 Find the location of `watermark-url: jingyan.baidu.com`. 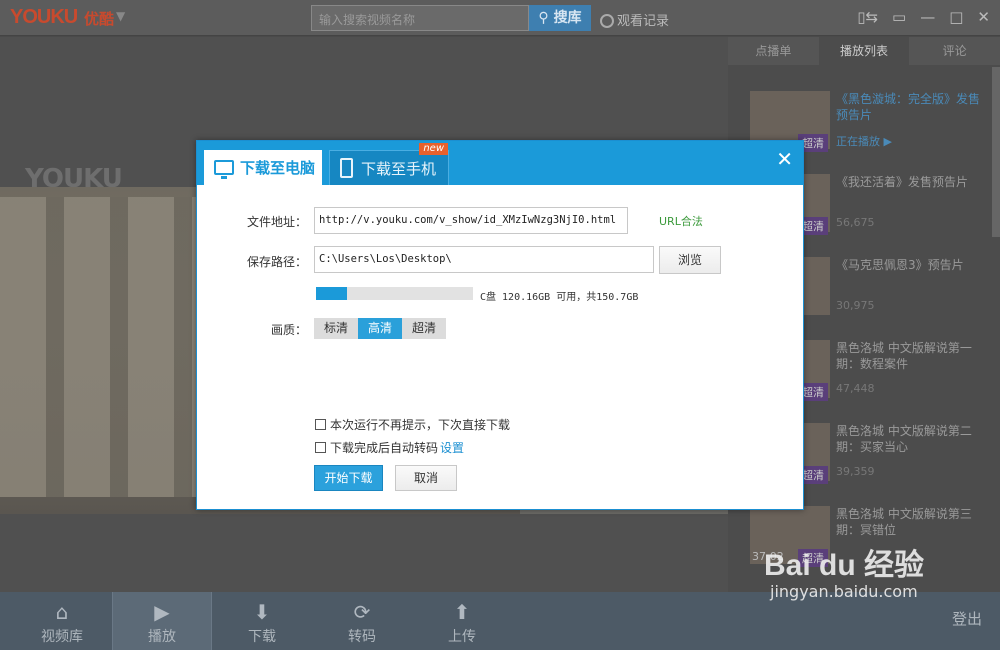

watermark-url: jingyan.baidu.com is located at coordinates (844, 591).